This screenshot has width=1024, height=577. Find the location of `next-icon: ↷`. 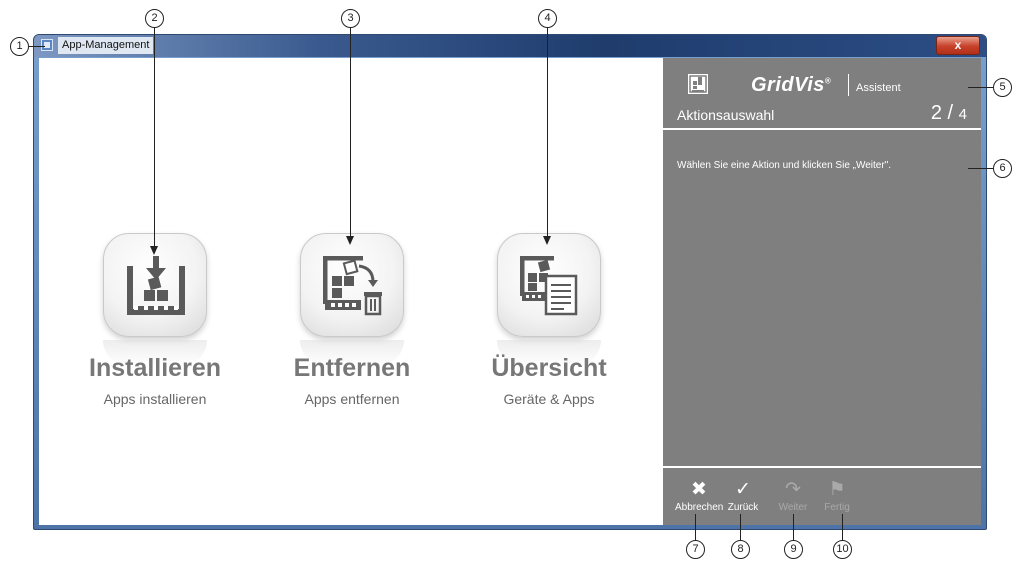

next-icon: ↷ is located at coordinates (793, 489).